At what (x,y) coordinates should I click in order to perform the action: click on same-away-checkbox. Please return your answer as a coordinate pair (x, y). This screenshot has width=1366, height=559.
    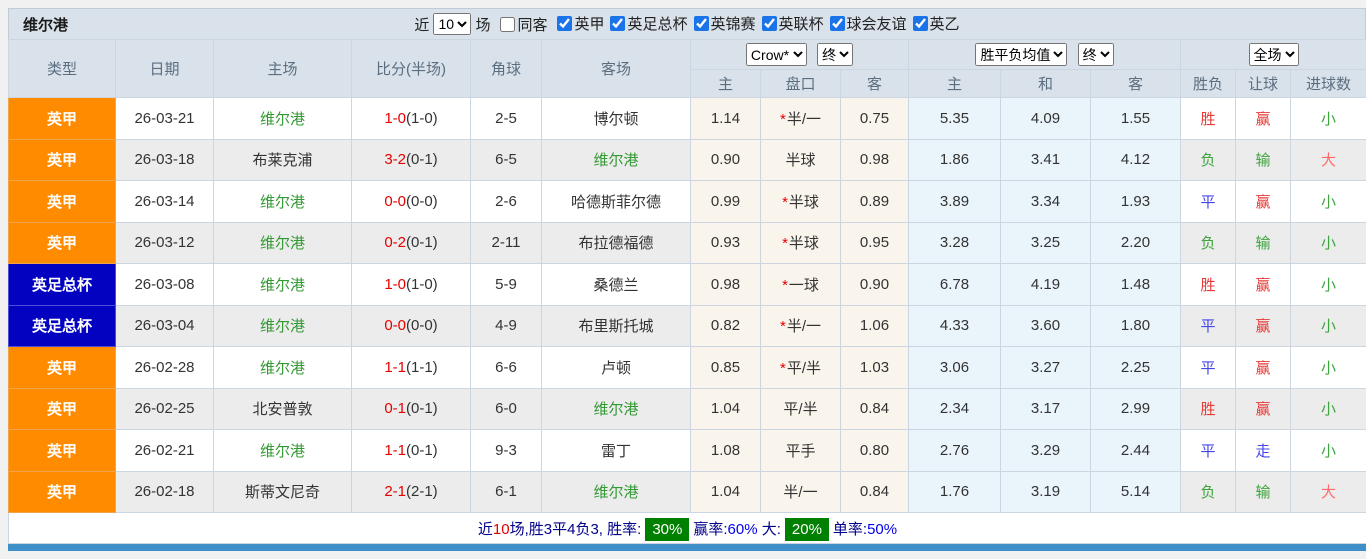
    Looking at the image, I should click on (508, 24).